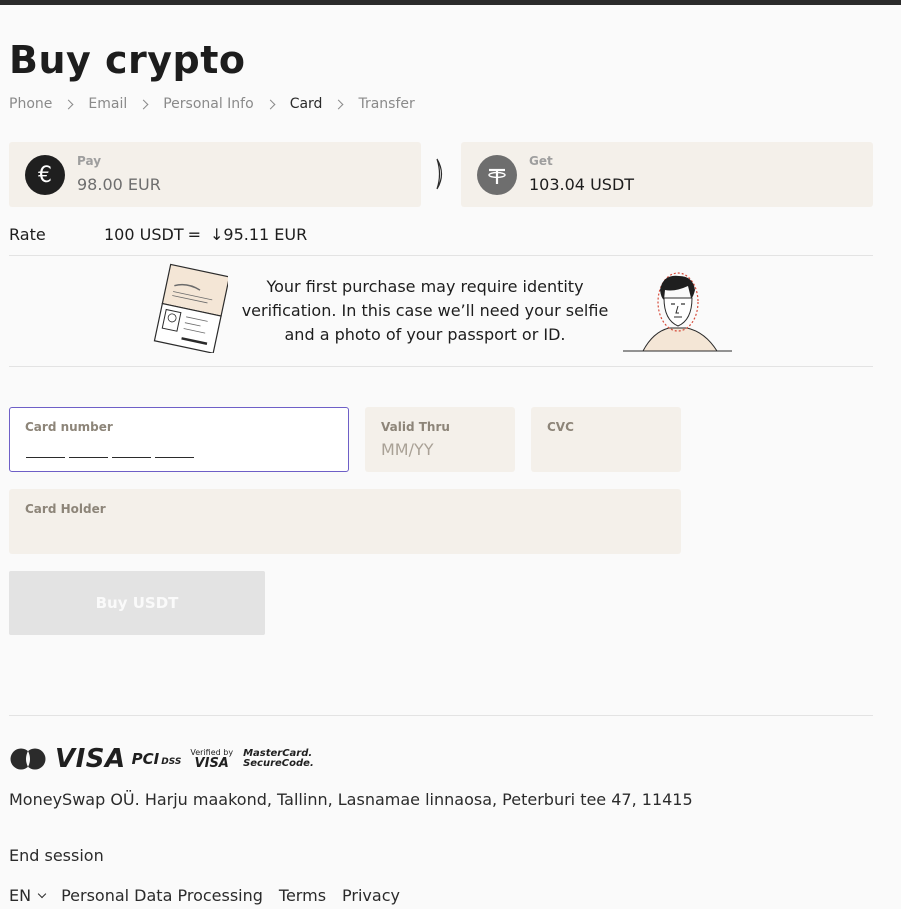 The height and width of the screenshot is (909, 901). What do you see at coordinates (278, 763) in the screenshot?
I see `securecode-line2: SecureCode.` at bounding box center [278, 763].